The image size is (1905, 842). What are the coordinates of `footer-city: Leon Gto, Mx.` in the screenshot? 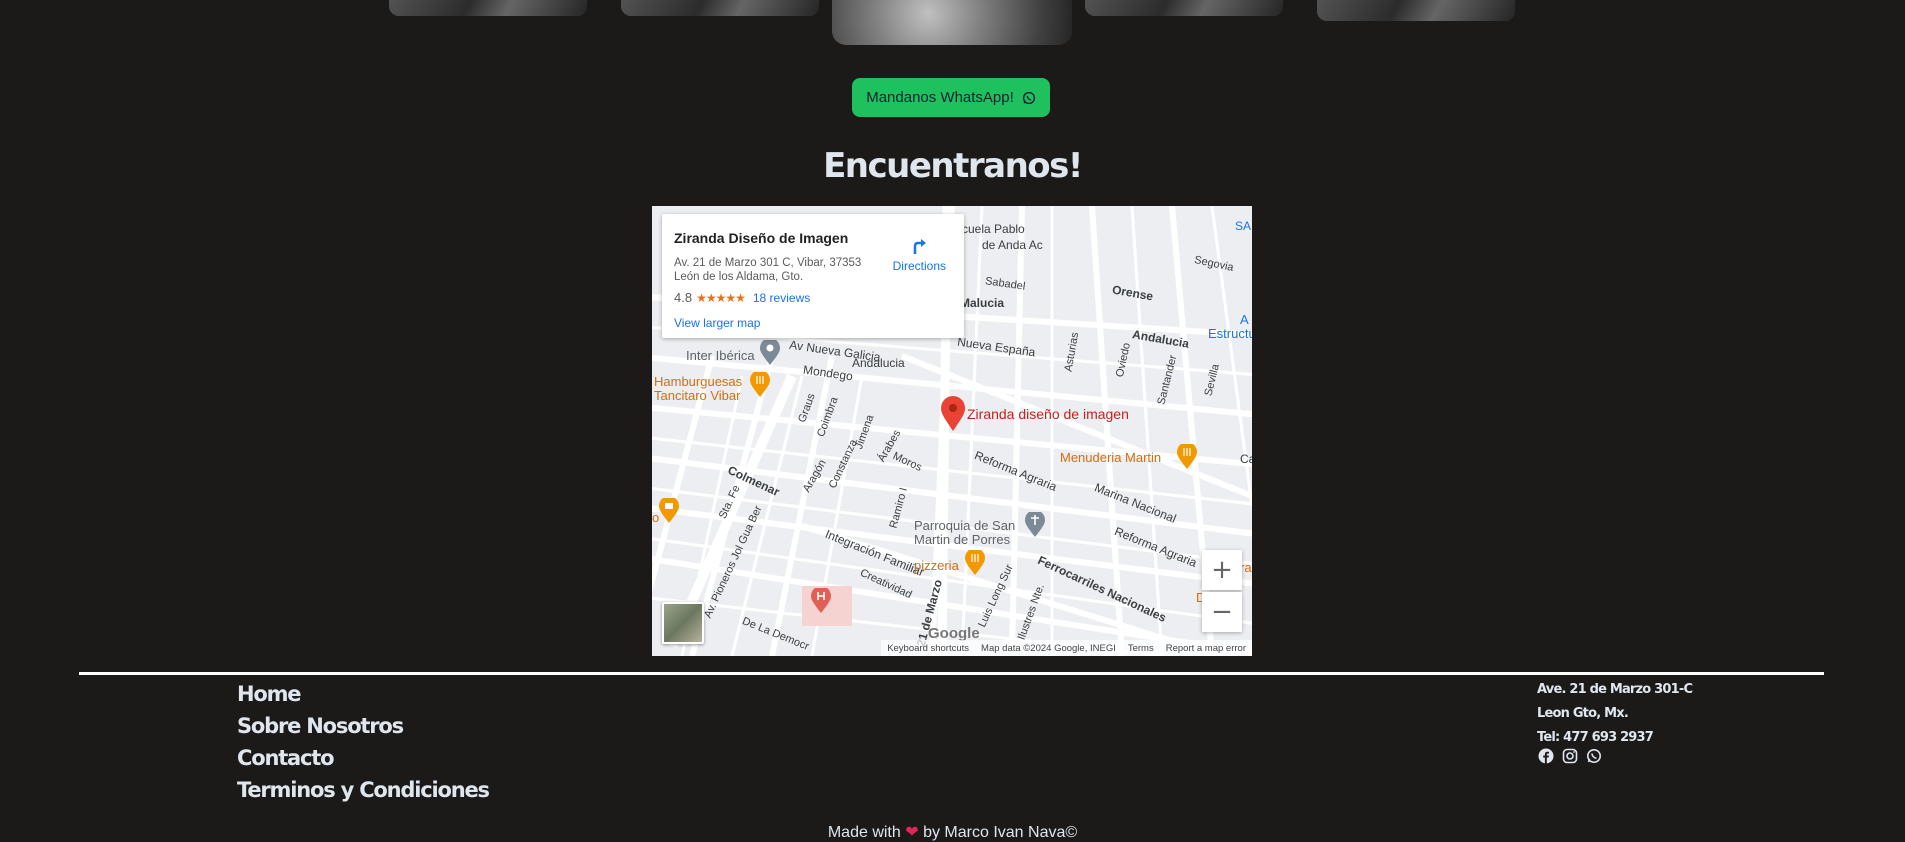 It's located at (1583, 713).